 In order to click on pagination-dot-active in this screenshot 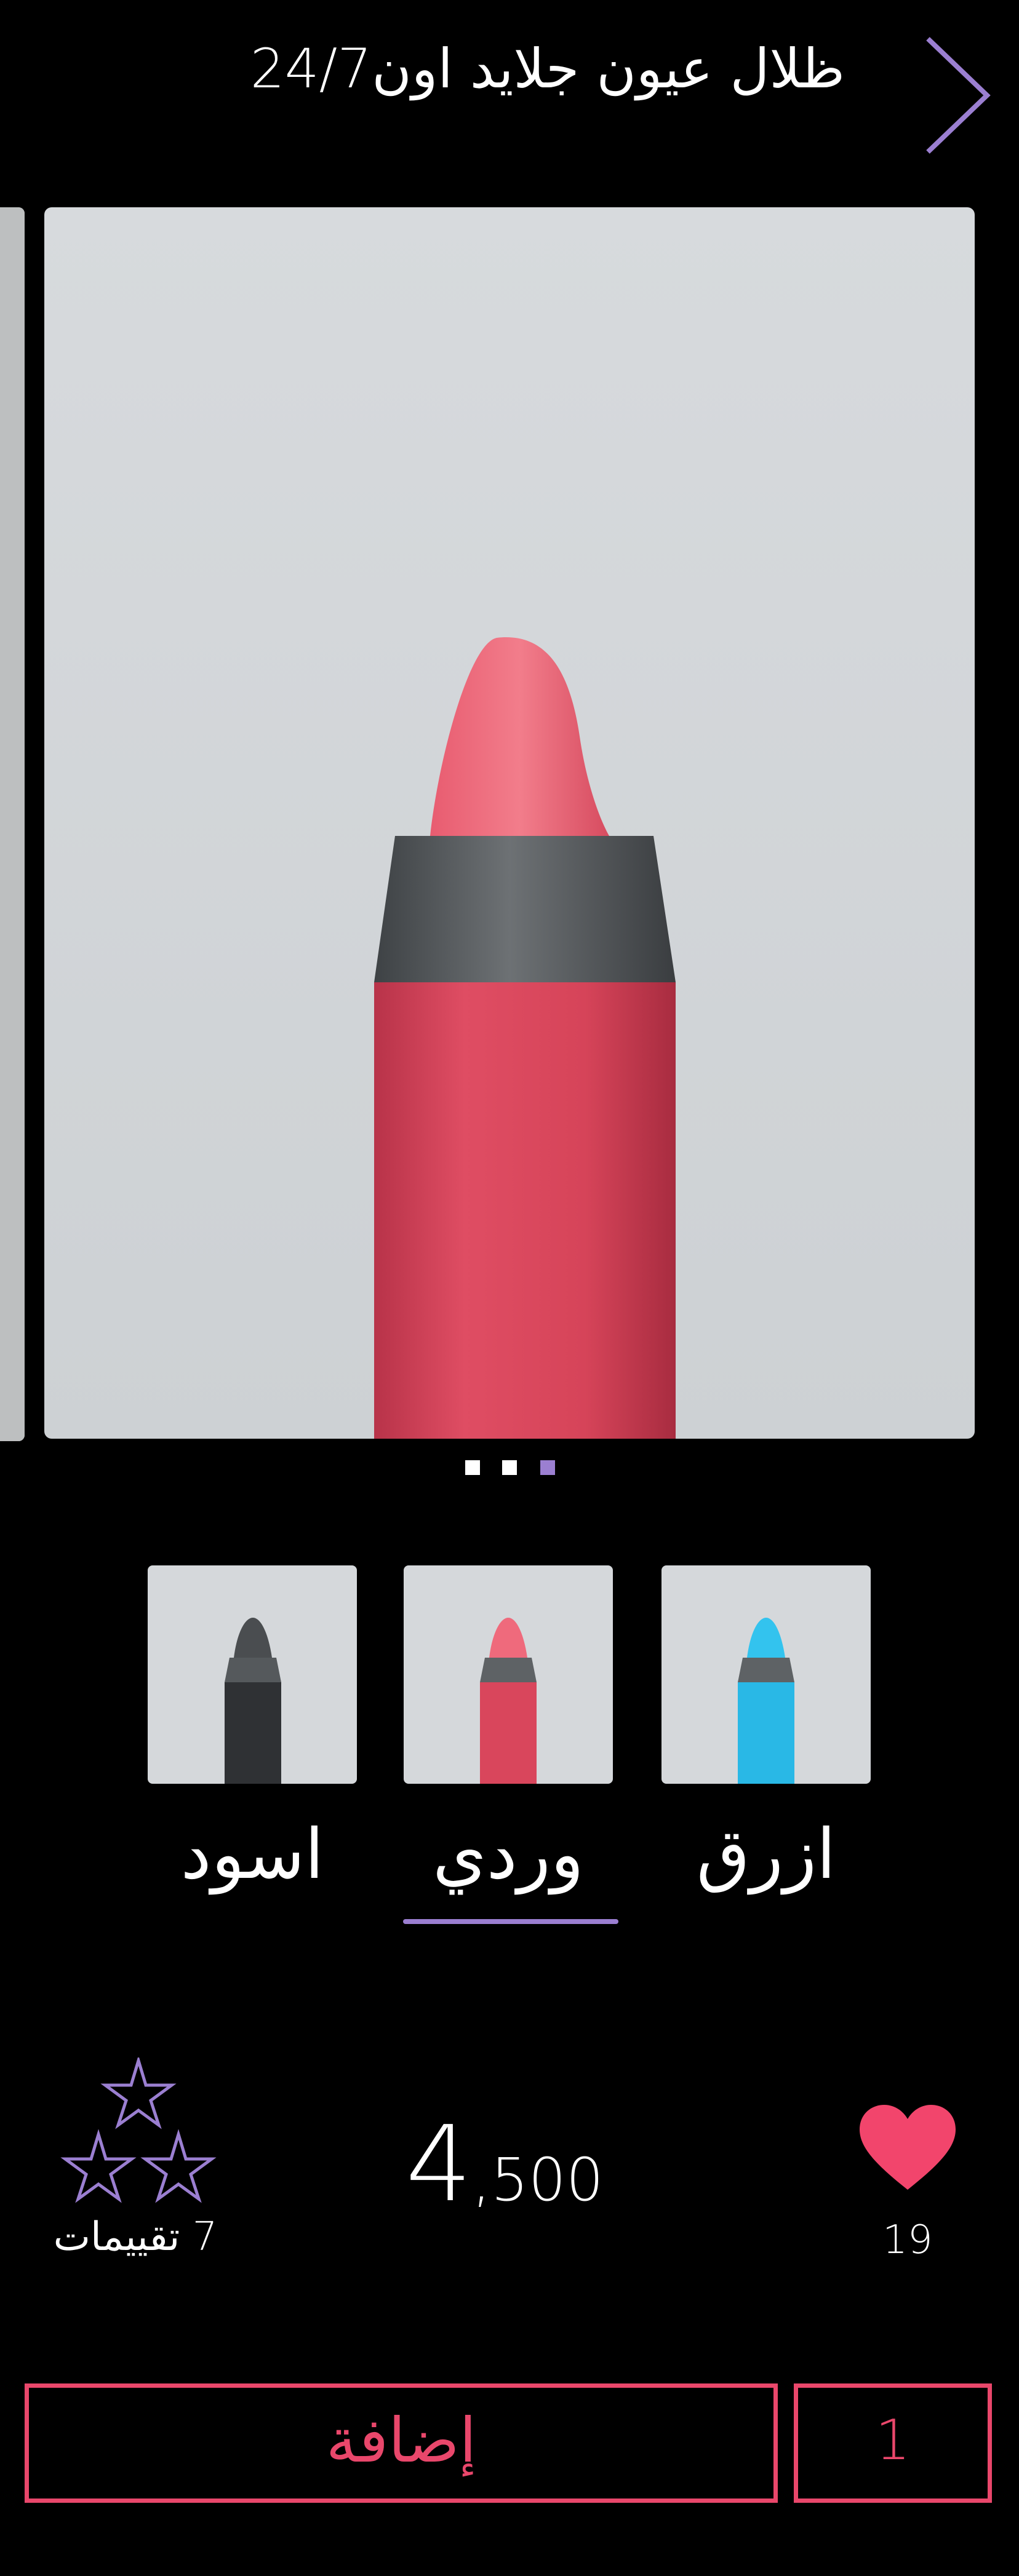, I will do `click(547, 1467)`.